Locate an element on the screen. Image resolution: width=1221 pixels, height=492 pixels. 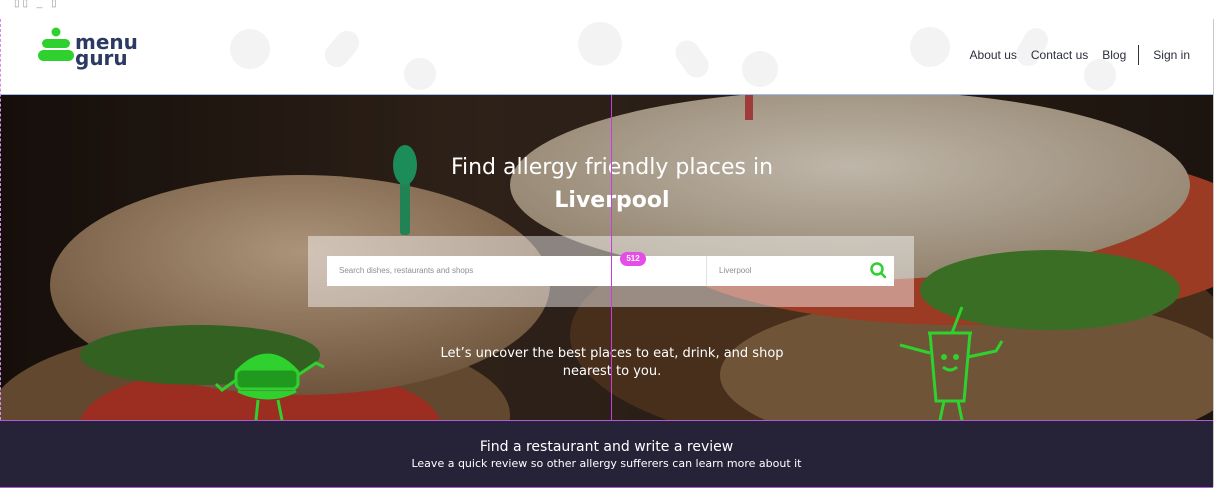
nav-contact: Contact us is located at coordinates (1059, 55).